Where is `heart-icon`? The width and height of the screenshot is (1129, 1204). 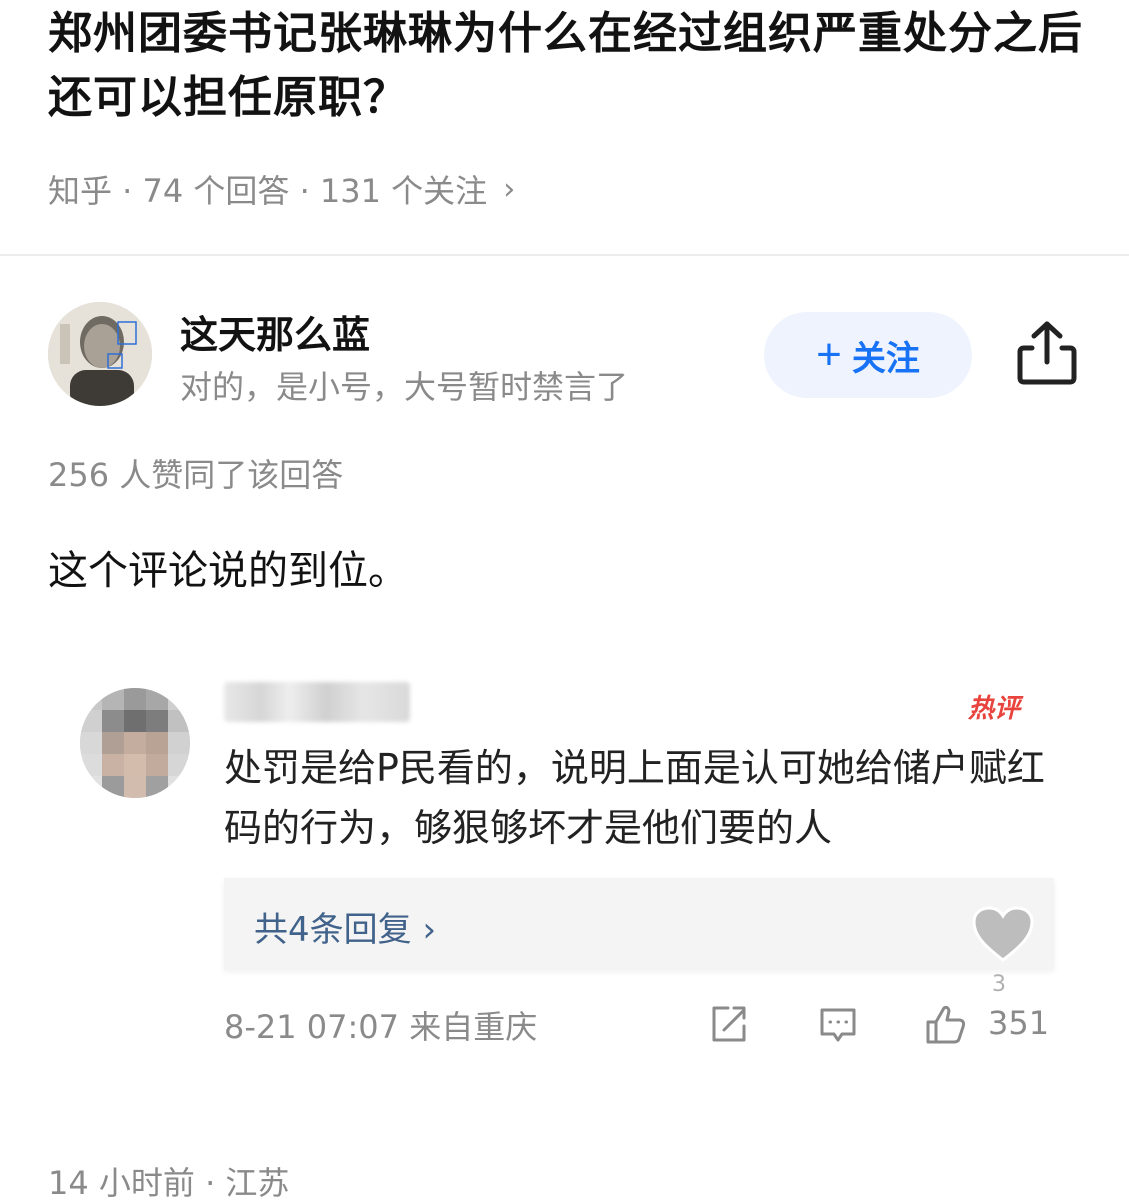 heart-icon is located at coordinates (1003, 935).